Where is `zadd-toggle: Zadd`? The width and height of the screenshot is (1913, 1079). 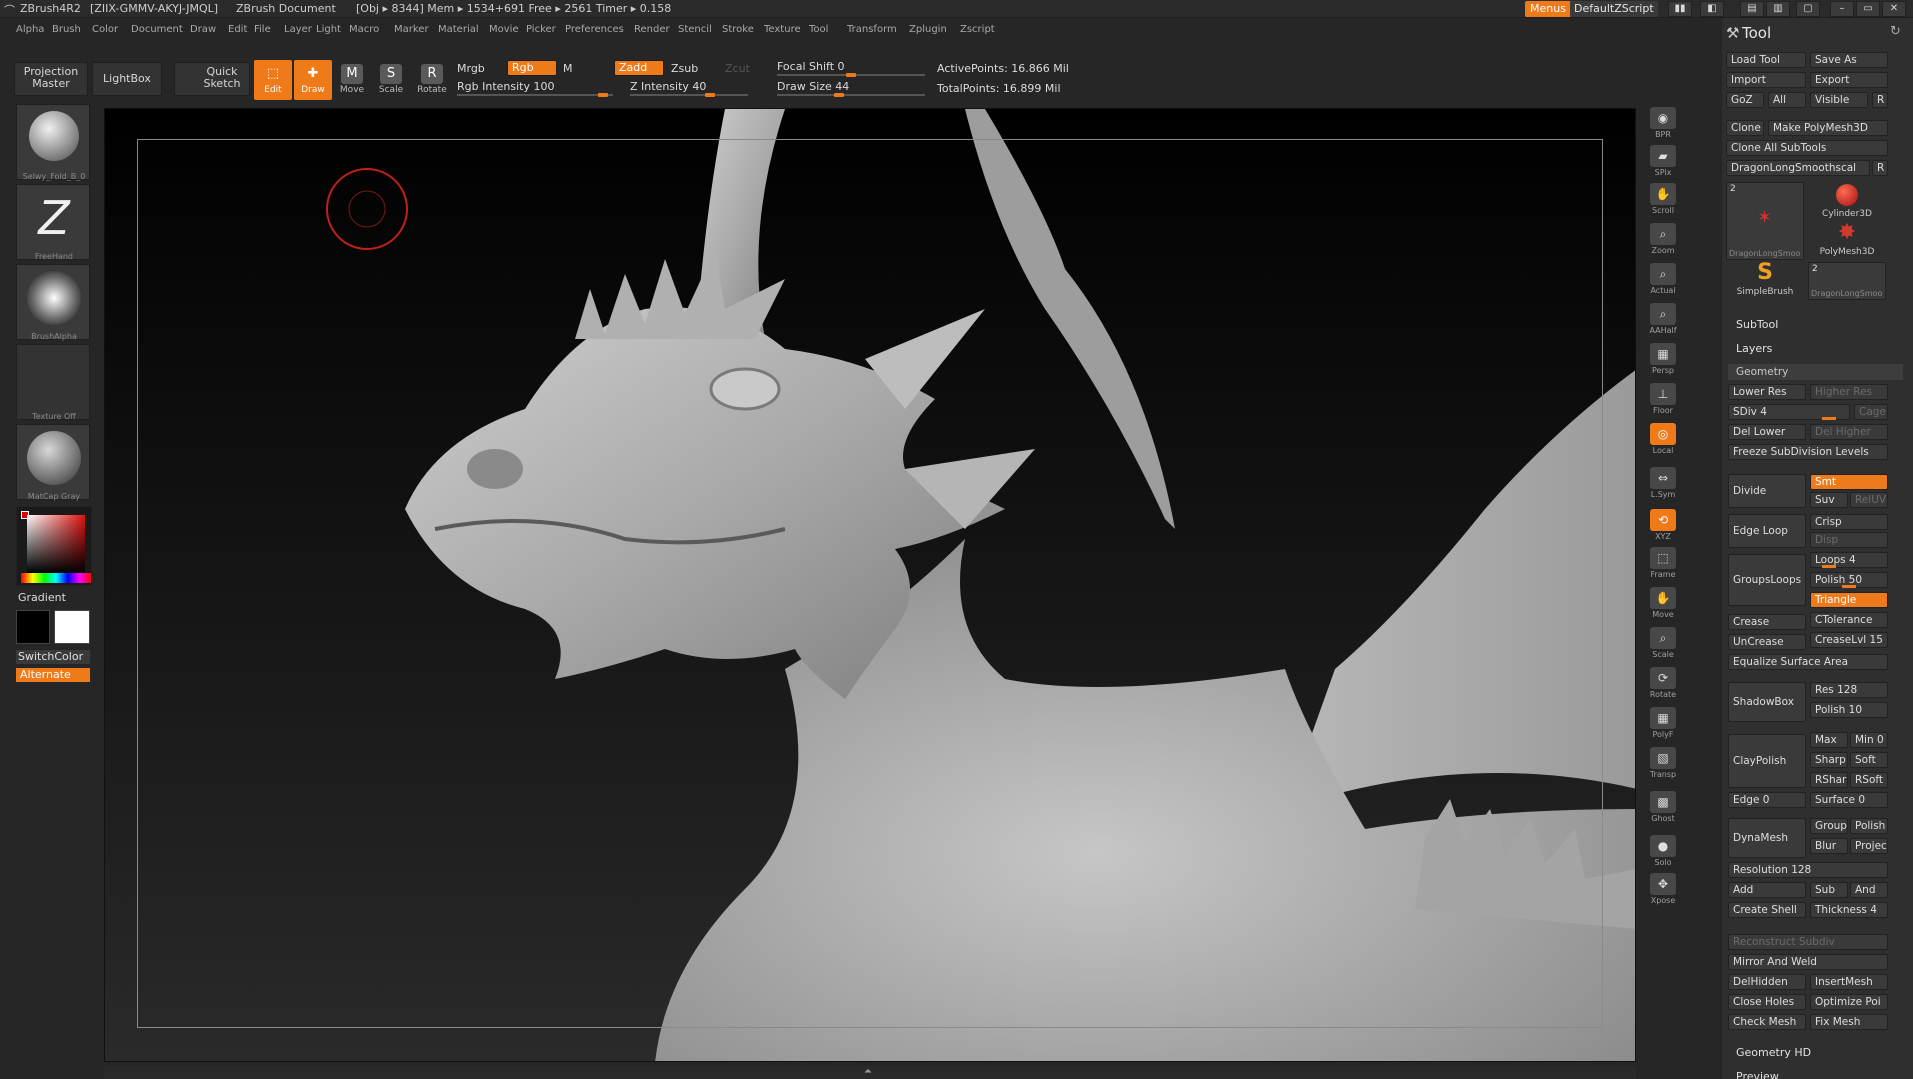 zadd-toggle: Zadd is located at coordinates (639, 68).